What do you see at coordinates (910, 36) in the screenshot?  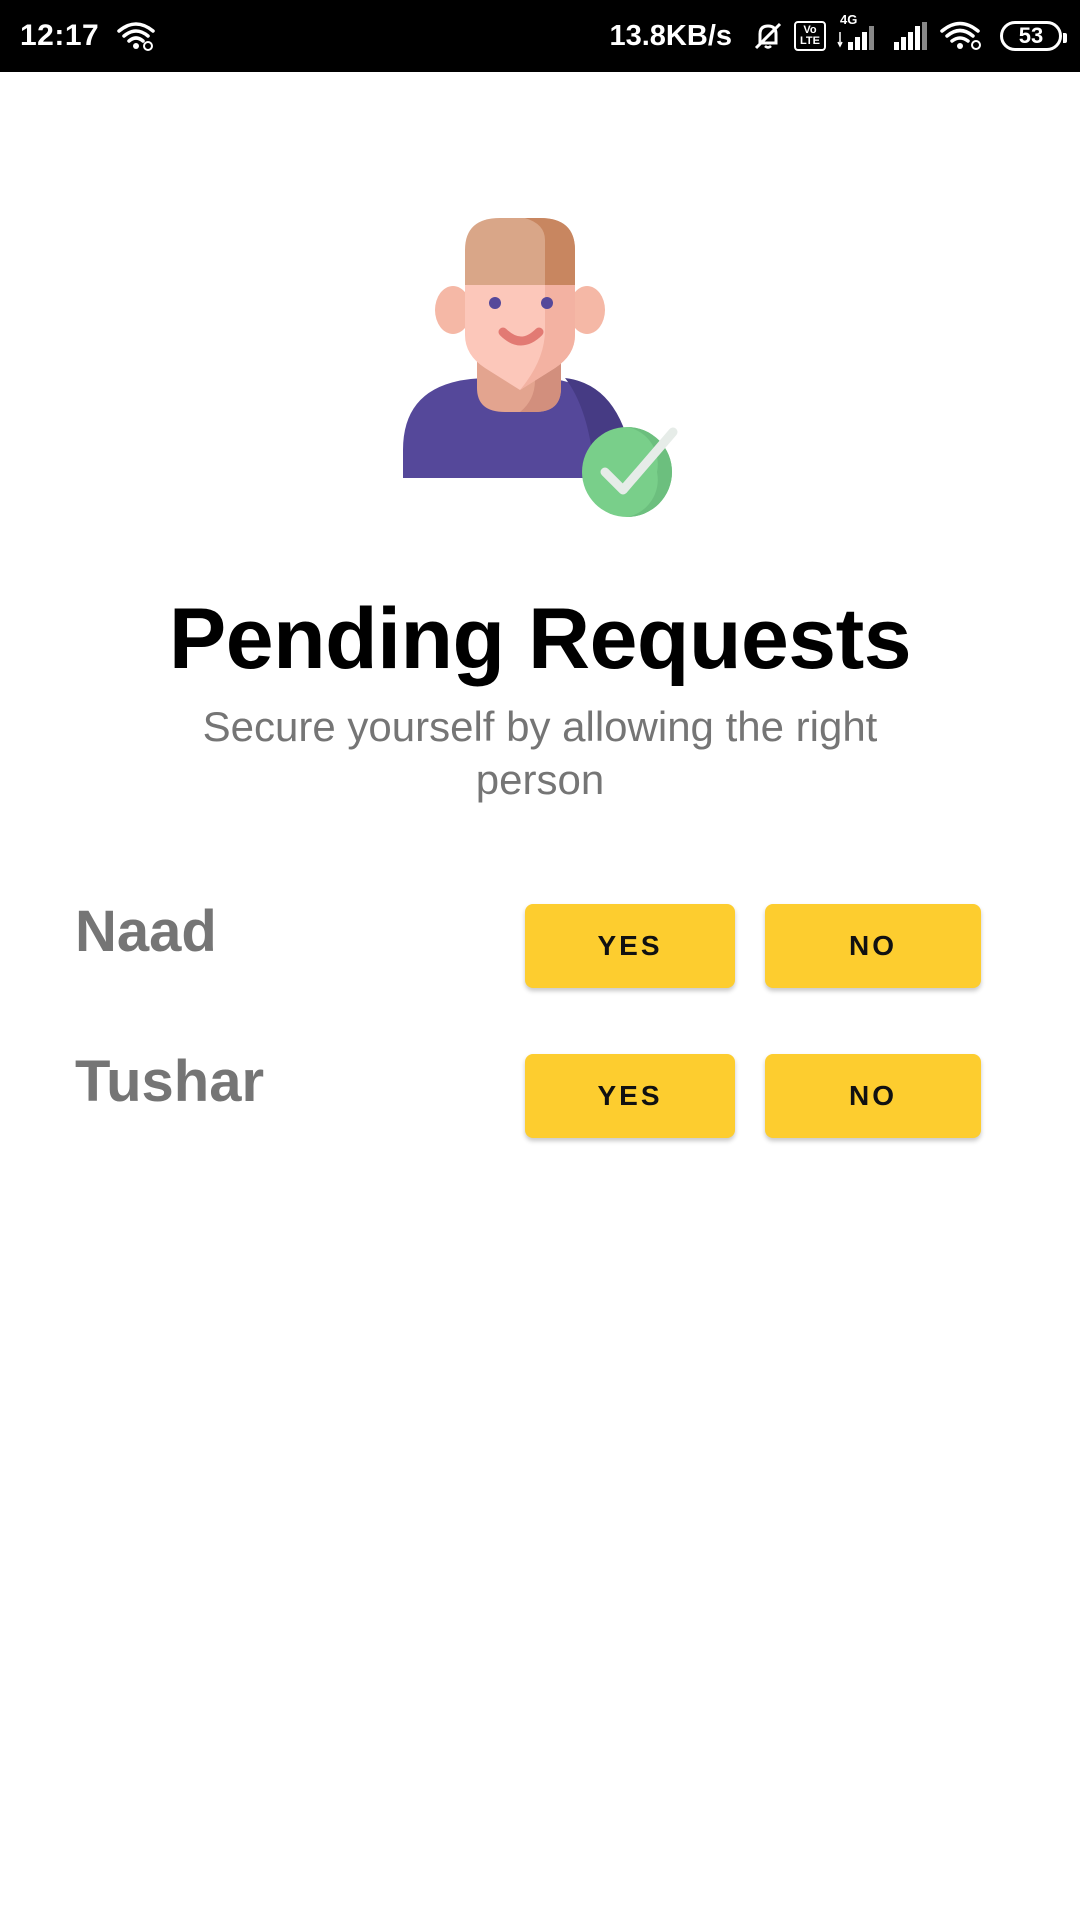 I see `signal-icon` at bounding box center [910, 36].